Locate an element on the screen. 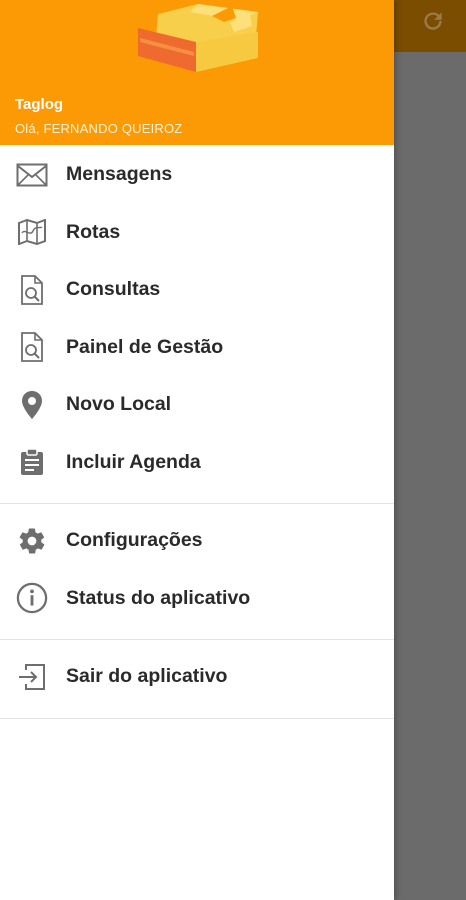 Image resolution: width=466 pixels, height=900 pixels. taglog-logo is located at coordinates (198, 38).